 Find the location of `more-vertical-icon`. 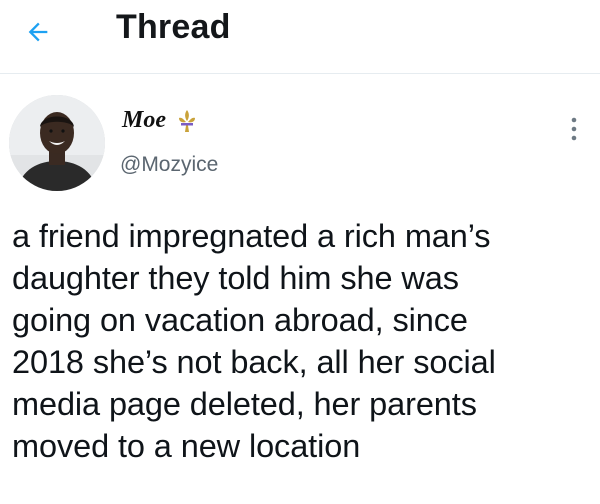

more-vertical-icon is located at coordinates (574, 129).